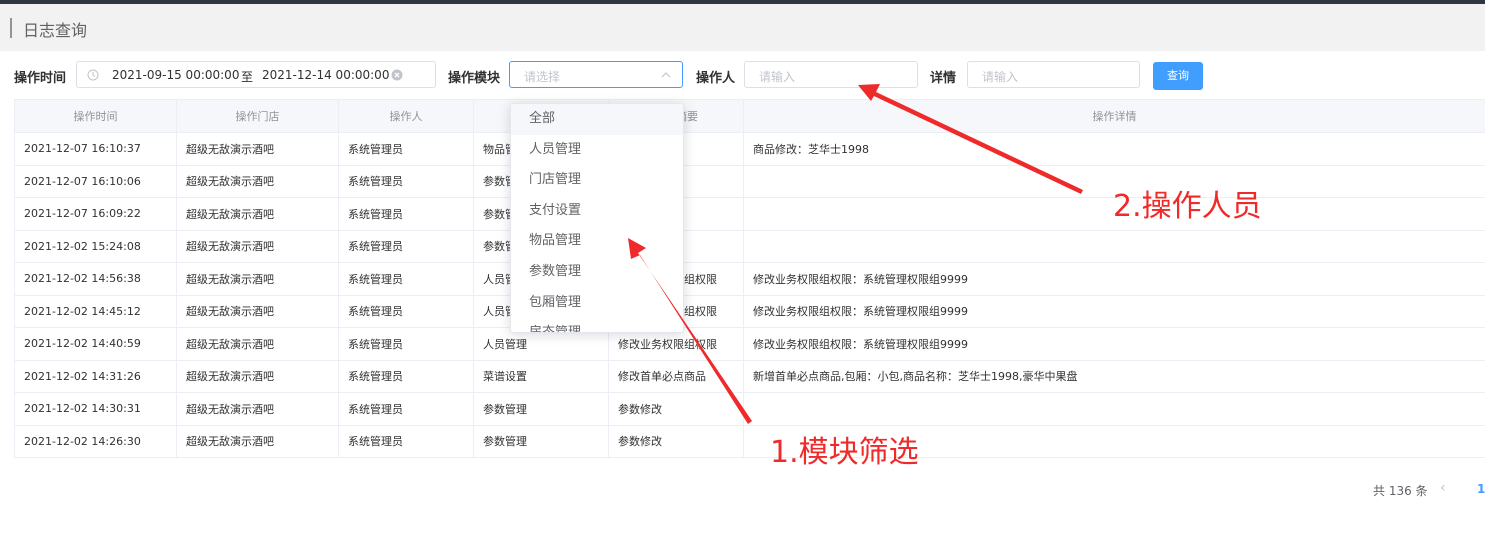  Describe the element at coordinates (1187, 206) in the screenshot. I see `annotation-operator: 2.操作人员` at that location.